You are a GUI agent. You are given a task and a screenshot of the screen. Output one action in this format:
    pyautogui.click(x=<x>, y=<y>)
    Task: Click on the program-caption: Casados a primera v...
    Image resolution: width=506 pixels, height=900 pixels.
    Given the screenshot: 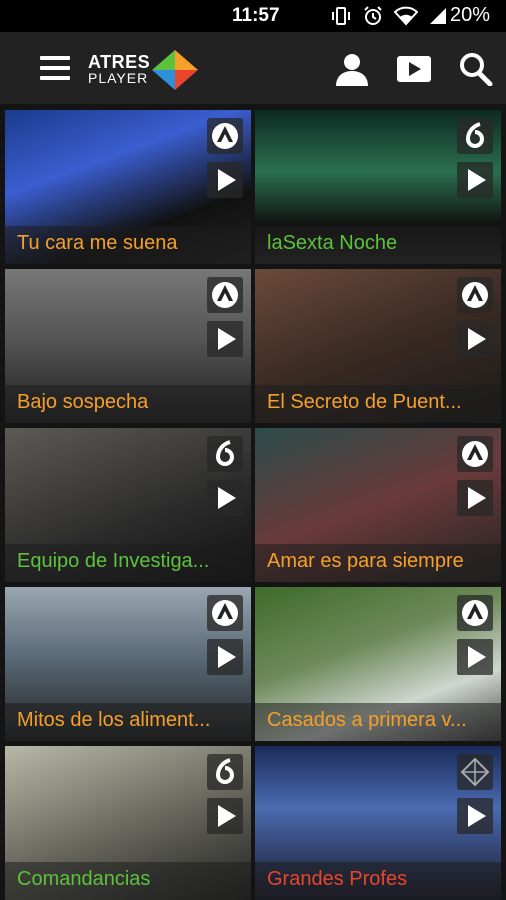 What is the action you would take?
    pyautogui.click(x=378, y=722)
    